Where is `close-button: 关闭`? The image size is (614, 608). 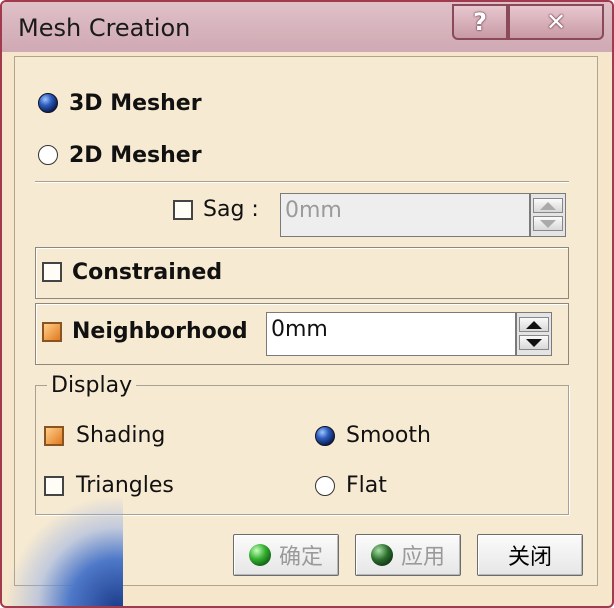
close-button: 关闭 is located at coordinates (530, 555).